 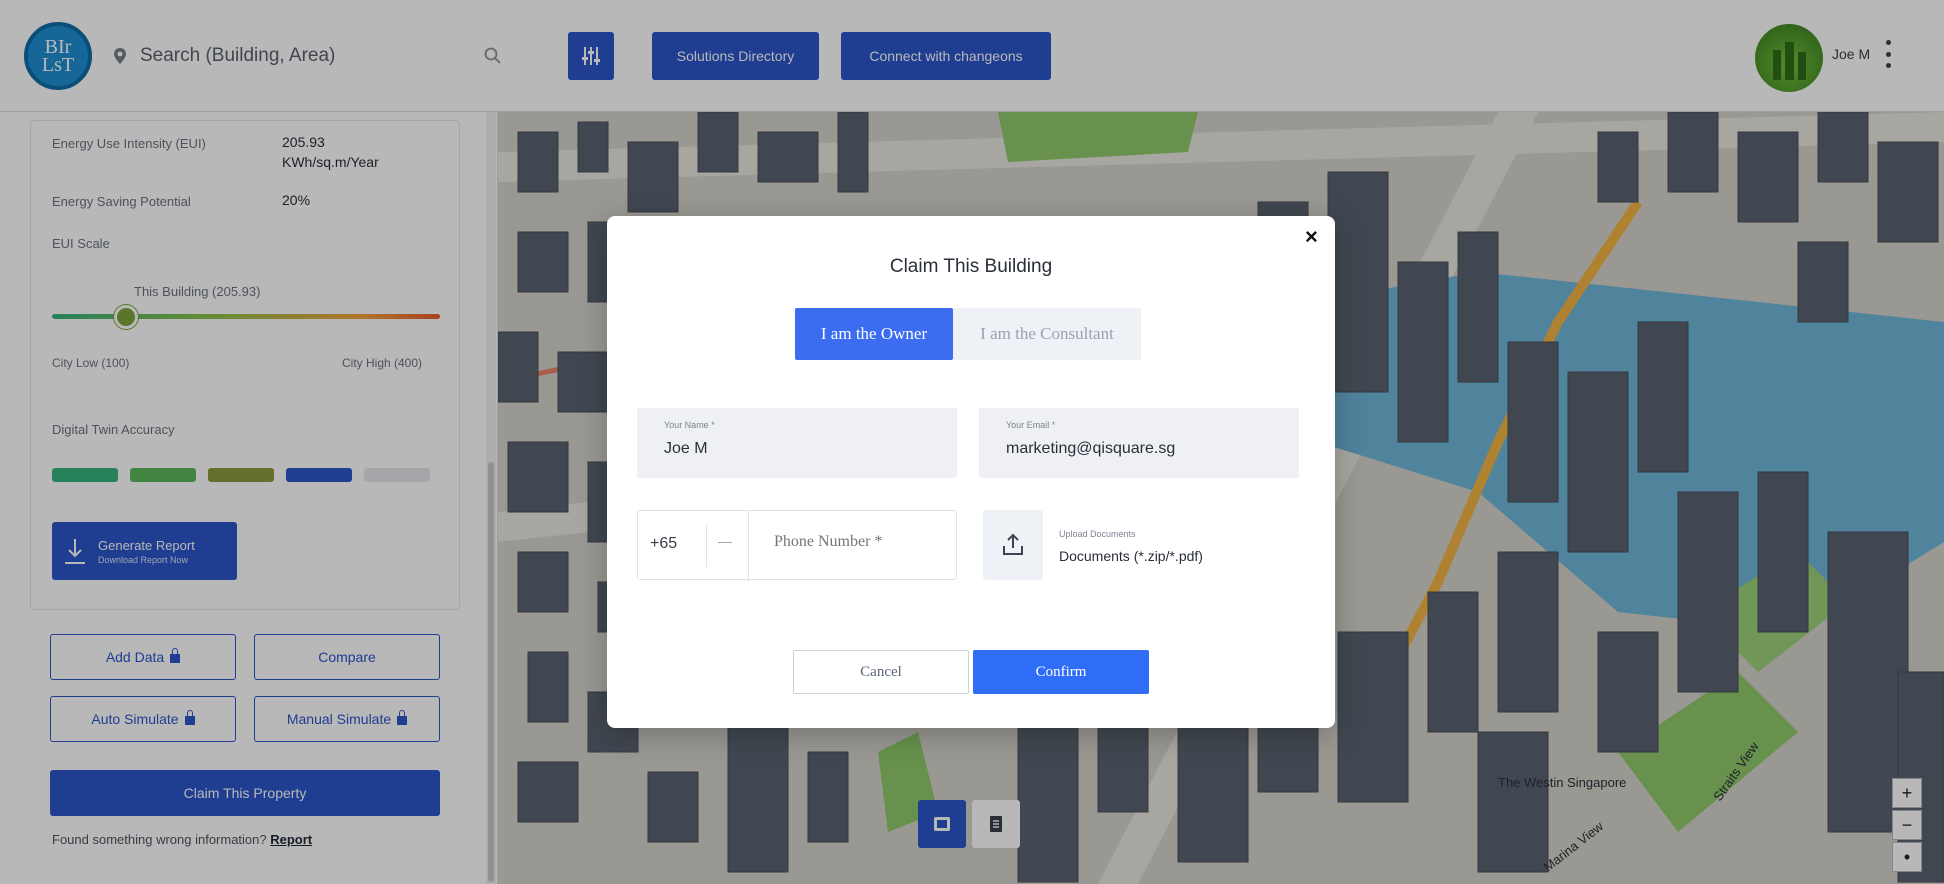 I want to click on modal-title: Claim This Building, so click(x=971, y=266).